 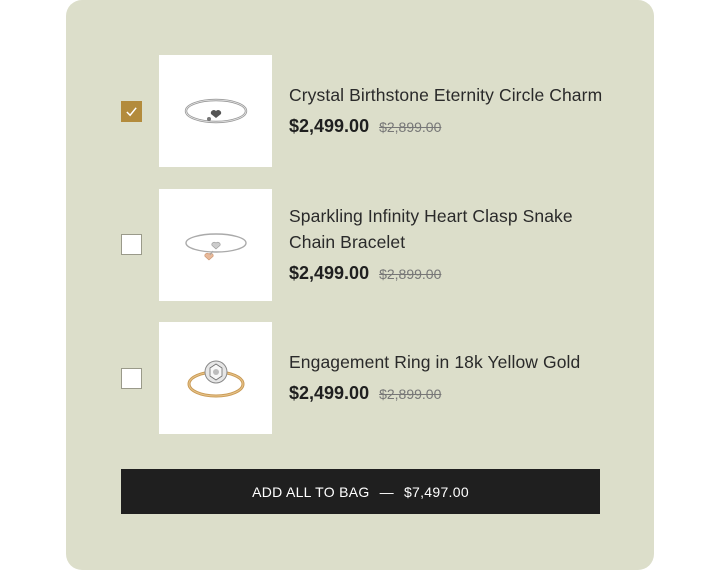 What do you see at coordinates (449, 362) in the screenshot?
I see `product-title: Engagement Ring in 18k Yellow Gold` at bounding box center [449, 362].